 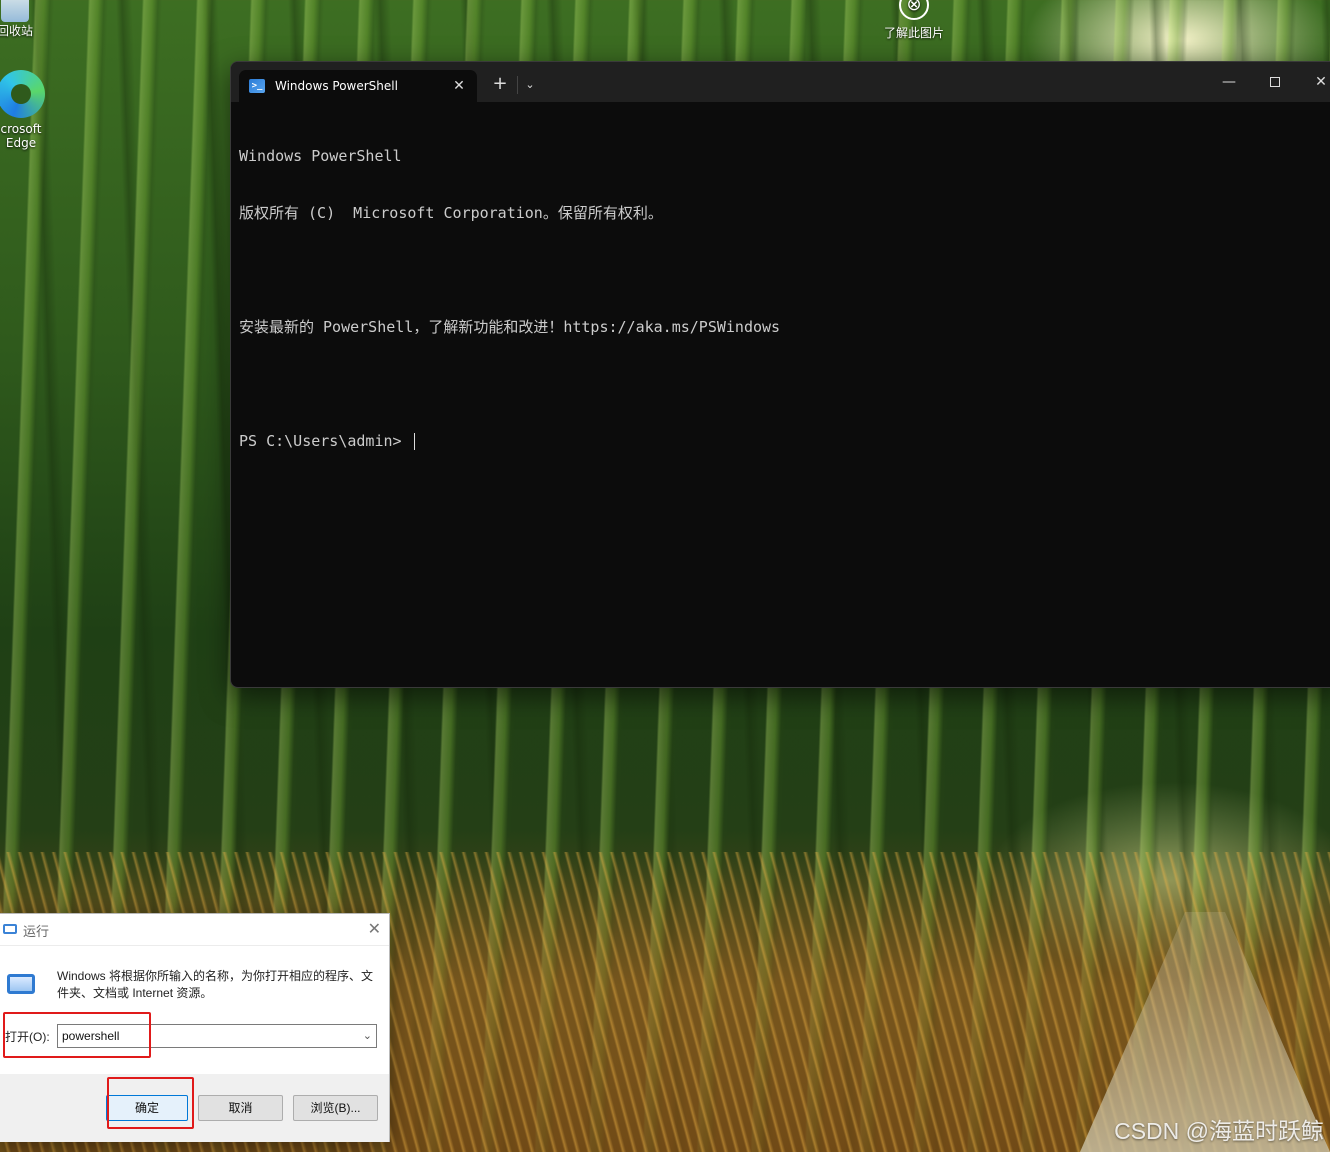 I want to click on desktop-icon-learn-image: ⊗ 了解此图片, so click(x=914, y=20).